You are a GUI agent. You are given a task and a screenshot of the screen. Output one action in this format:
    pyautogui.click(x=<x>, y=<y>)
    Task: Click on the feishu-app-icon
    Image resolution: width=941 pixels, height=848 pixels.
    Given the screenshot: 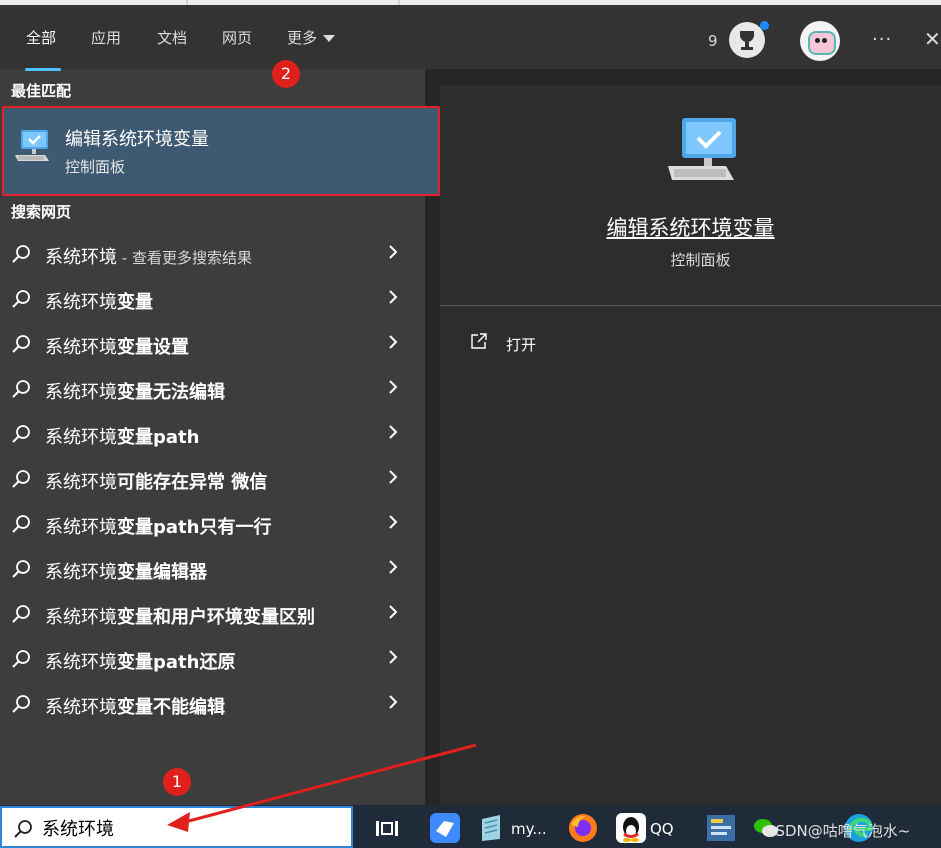 What is the action you would take?
    pyautogui.click(x=445, y=828)
    